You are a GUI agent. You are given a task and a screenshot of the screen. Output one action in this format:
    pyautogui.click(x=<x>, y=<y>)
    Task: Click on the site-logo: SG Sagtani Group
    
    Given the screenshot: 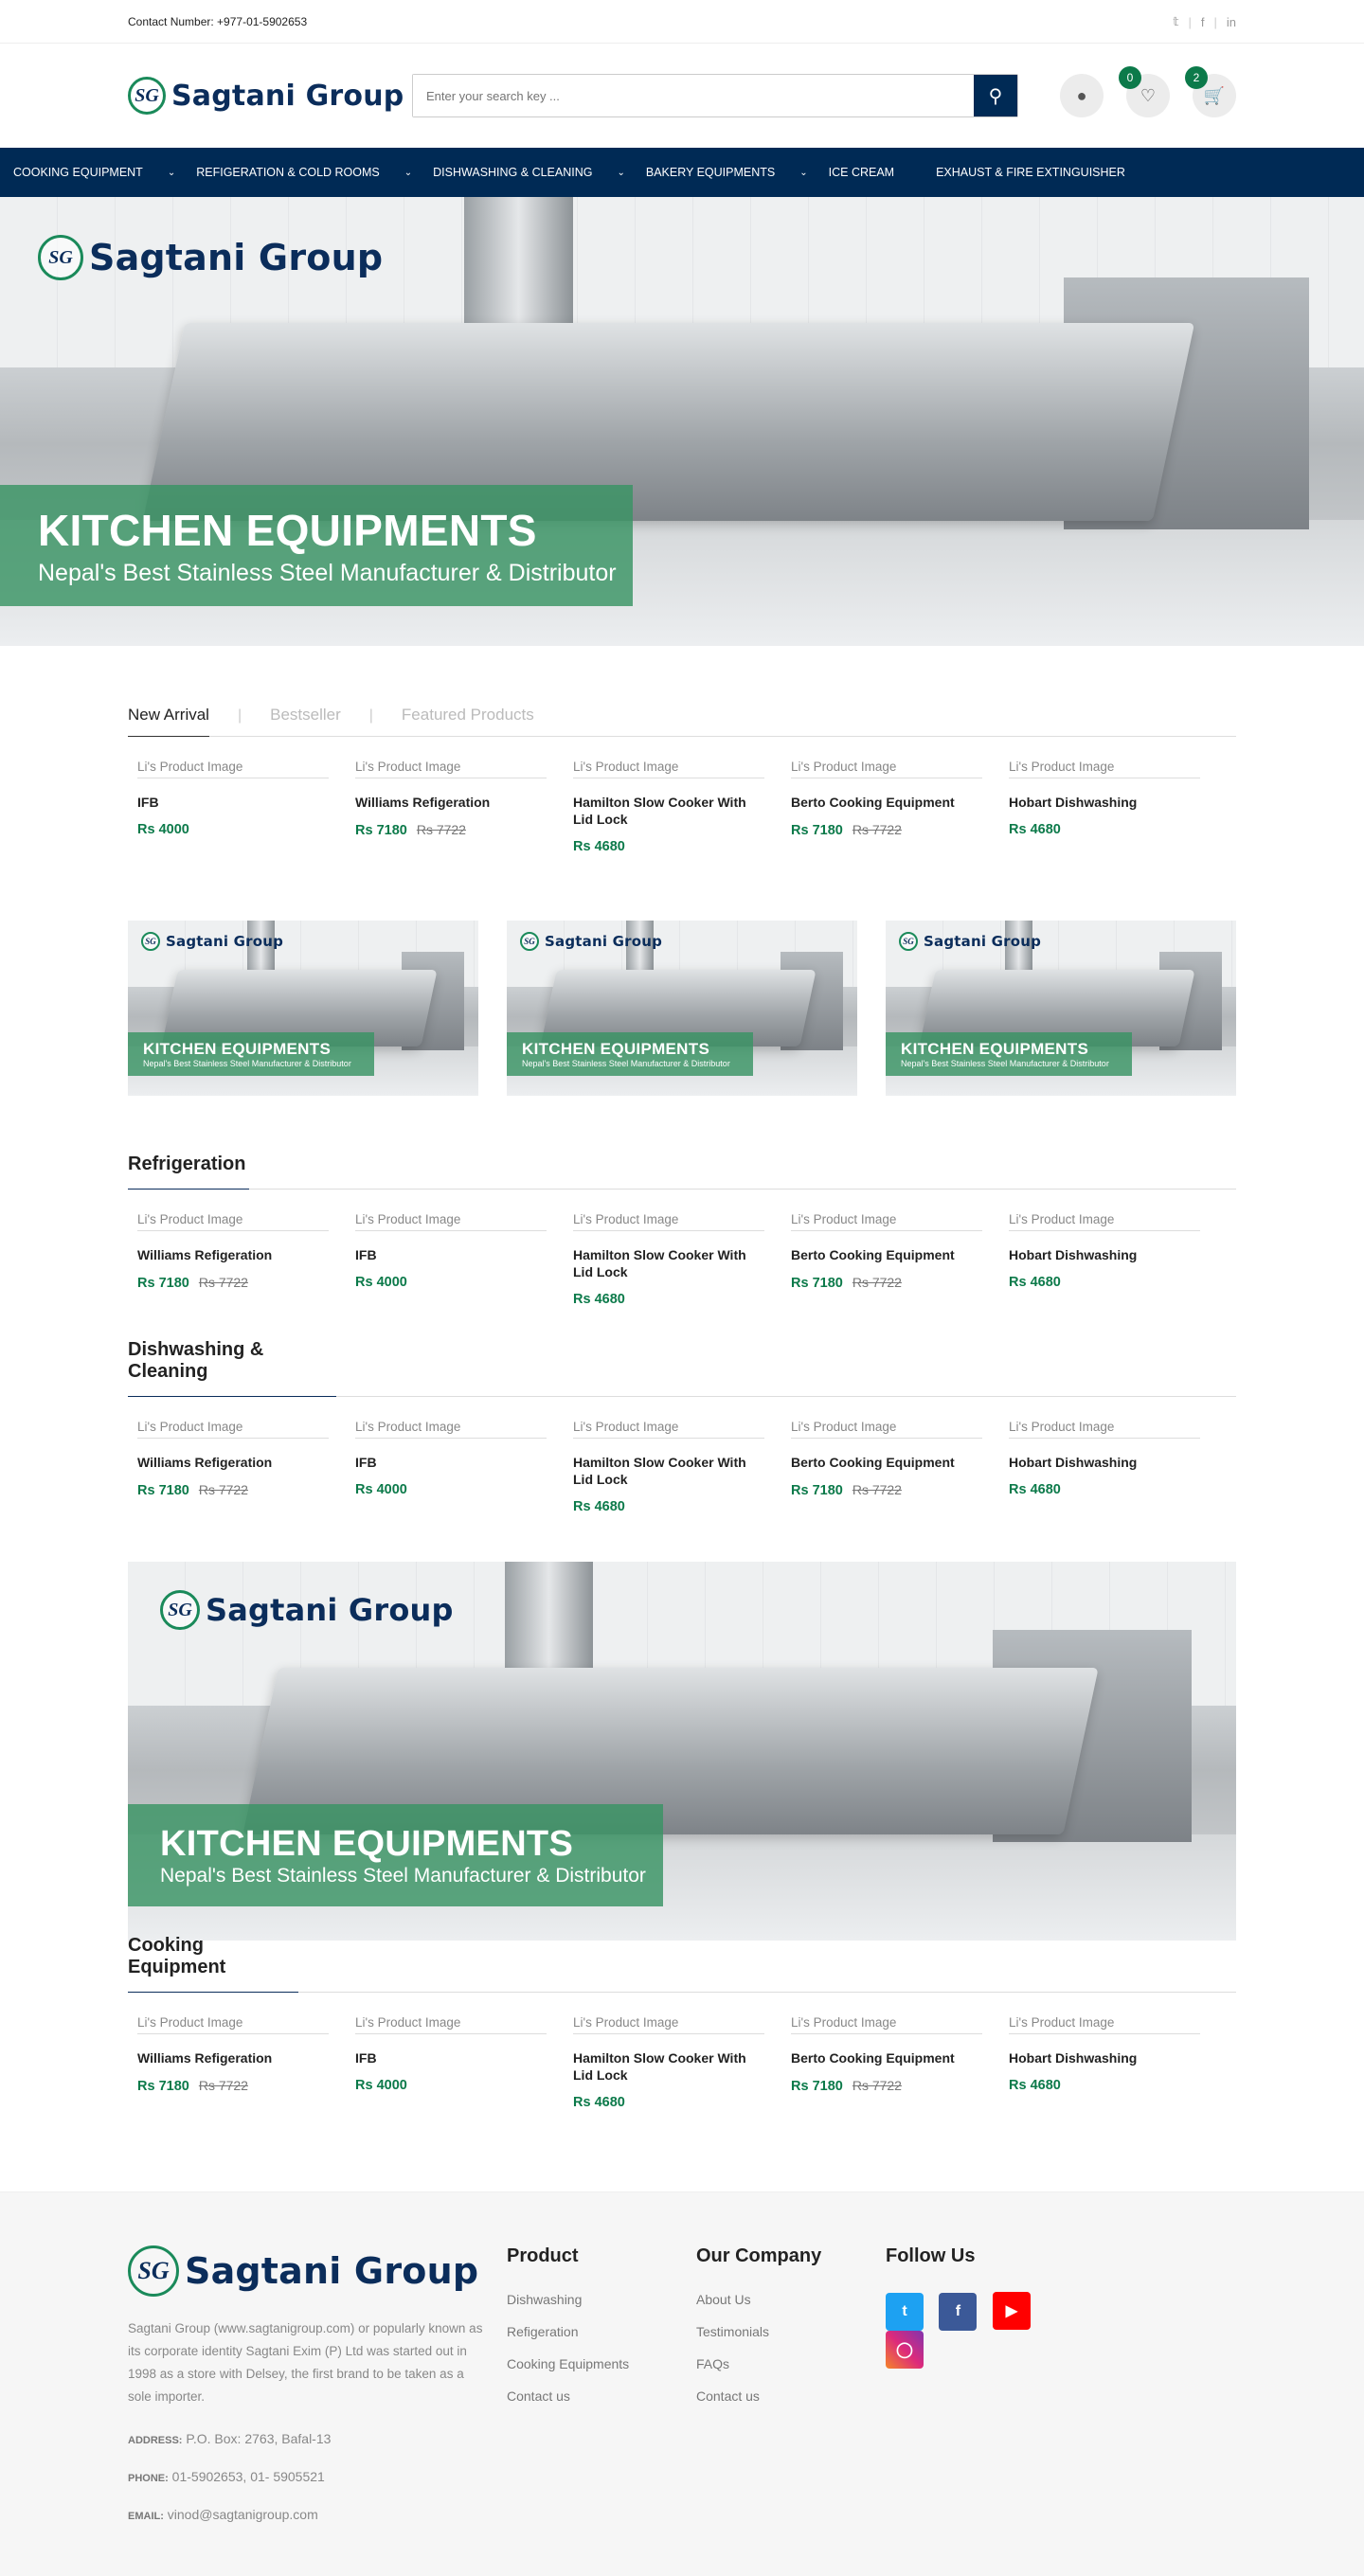 What is the action you would take?
    pyautogui.click(x=270, y=96)
    